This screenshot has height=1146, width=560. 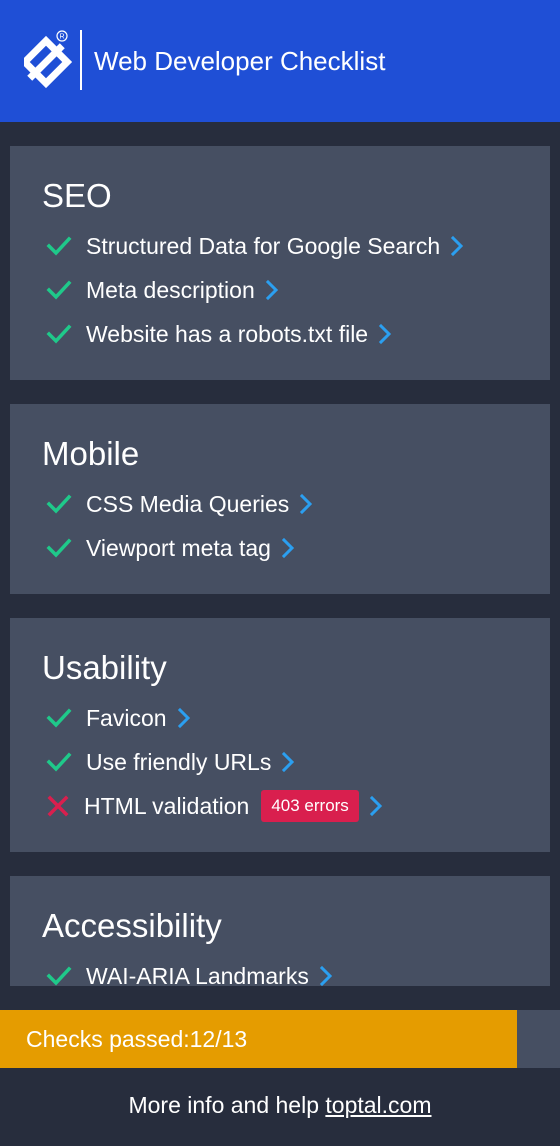 What do you see at coordinates (179, 762) in the screenshot?
I see `item-label: Use friendly URLs` at bounding box center [179, 762].